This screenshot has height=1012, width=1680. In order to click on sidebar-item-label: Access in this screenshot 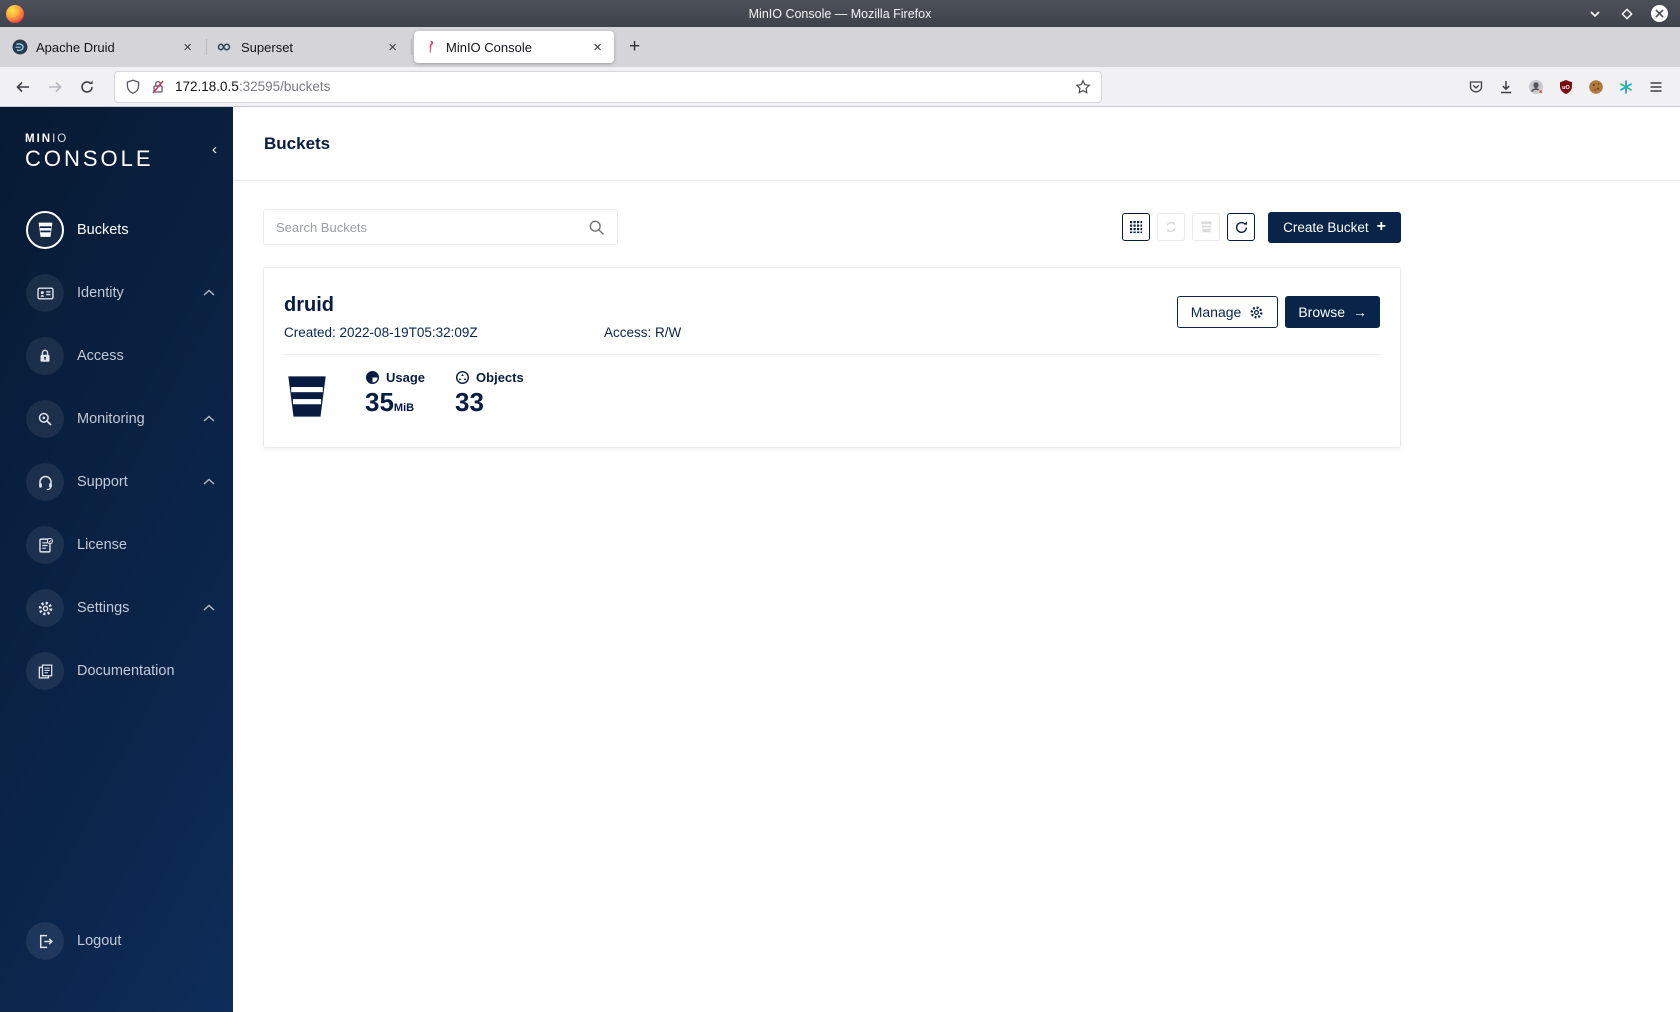, I will do `click(100, 356)`.